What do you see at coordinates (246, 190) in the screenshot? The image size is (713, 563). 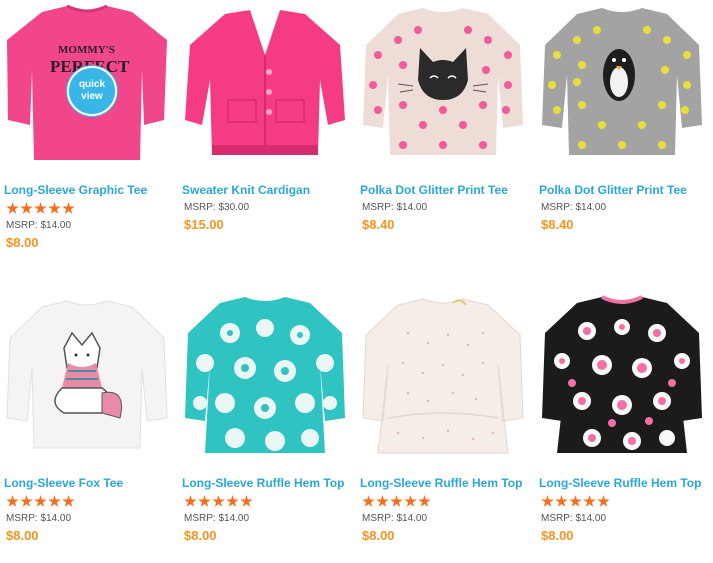 I see `product-name: Sweater Knit Cardigan` at bounding box center [246, 190].